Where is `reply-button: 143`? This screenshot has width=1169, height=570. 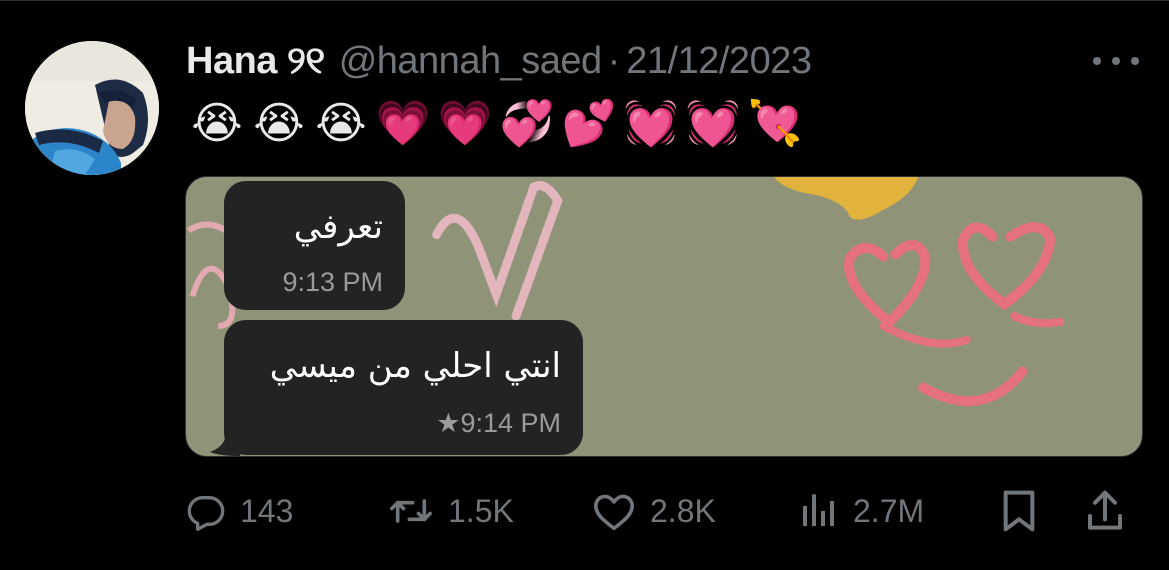
reply-button: 143 is located at coordinates (239, 511).